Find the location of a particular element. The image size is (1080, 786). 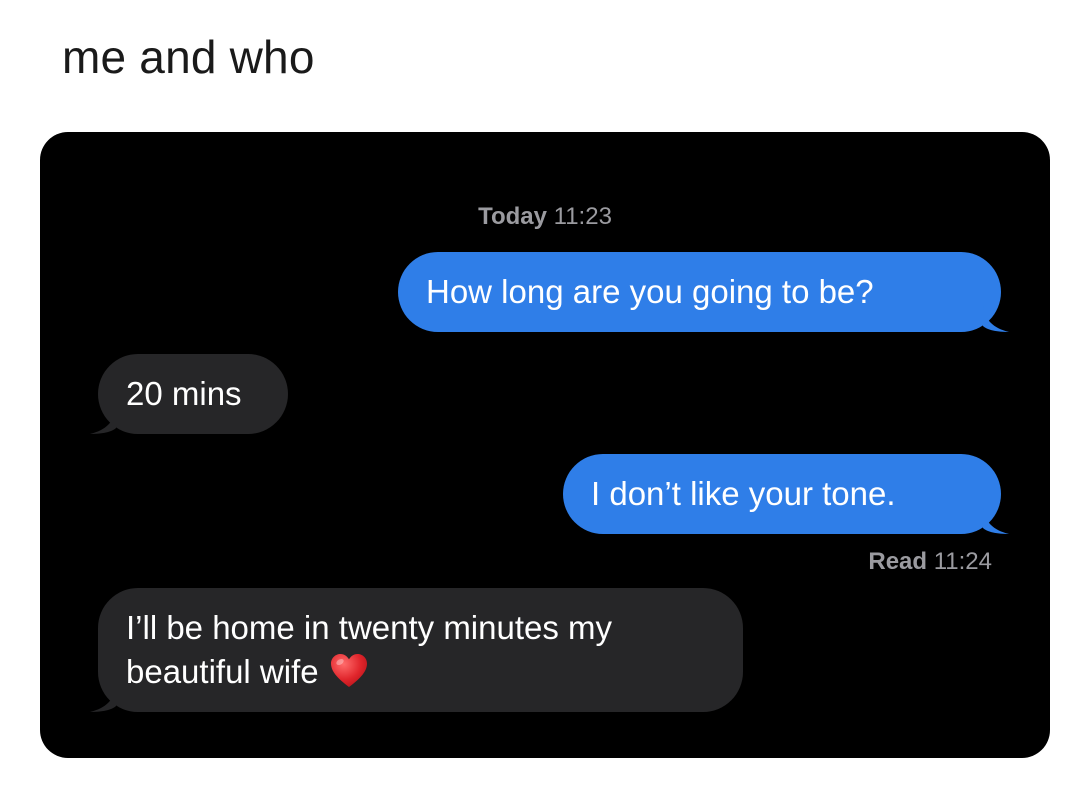

sent-message-bubble: How long are you going to be? is located at coordinates (703, 292).